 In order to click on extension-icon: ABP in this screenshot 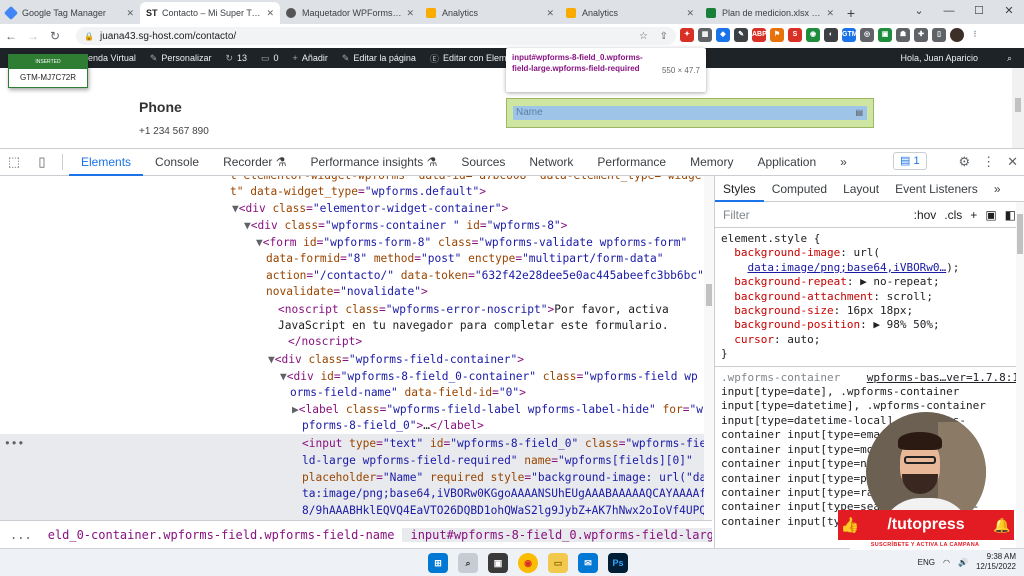, I will do `click(759, 35)`.